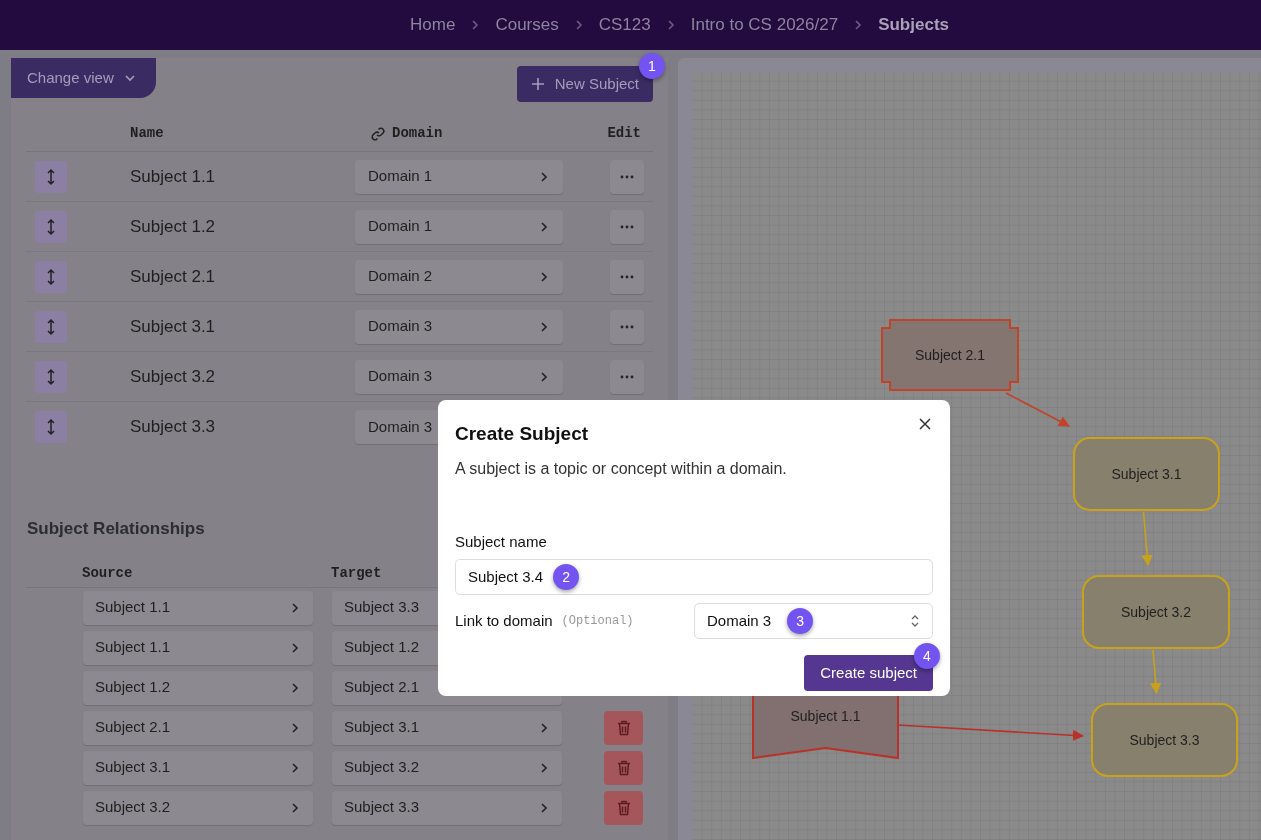  What do you see at coordinates (652, 66) in the screenshot?
I see `step-badge: 1` at bounding box center [652, 66].